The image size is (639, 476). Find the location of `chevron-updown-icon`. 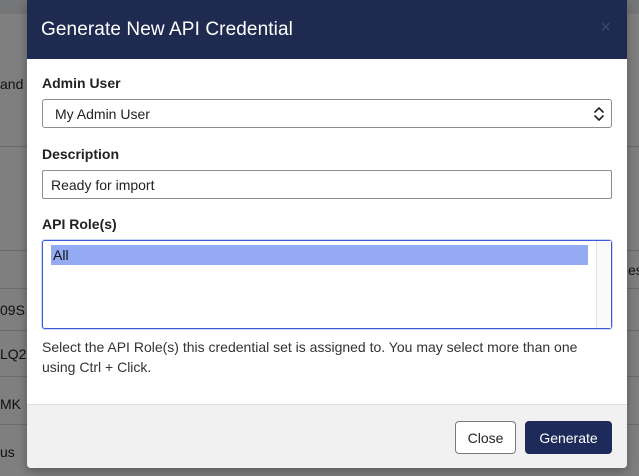

chevron-updown-icon is located at coordinates (599, 113).